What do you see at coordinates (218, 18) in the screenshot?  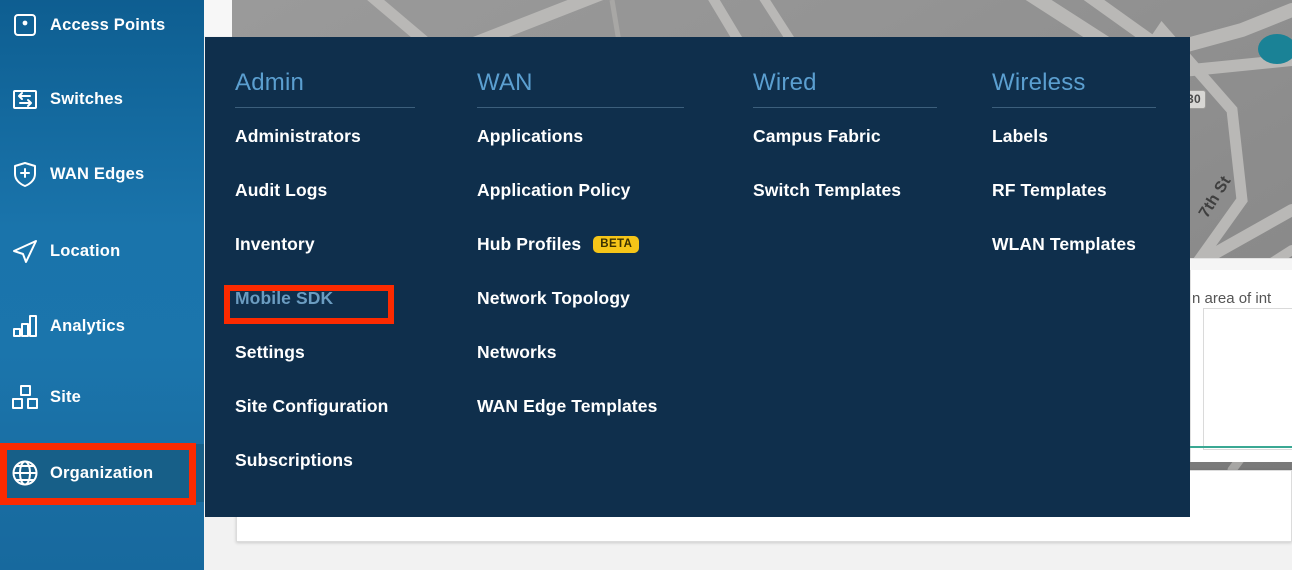 I see `map-left-strip` at bounding box center [218, 18].